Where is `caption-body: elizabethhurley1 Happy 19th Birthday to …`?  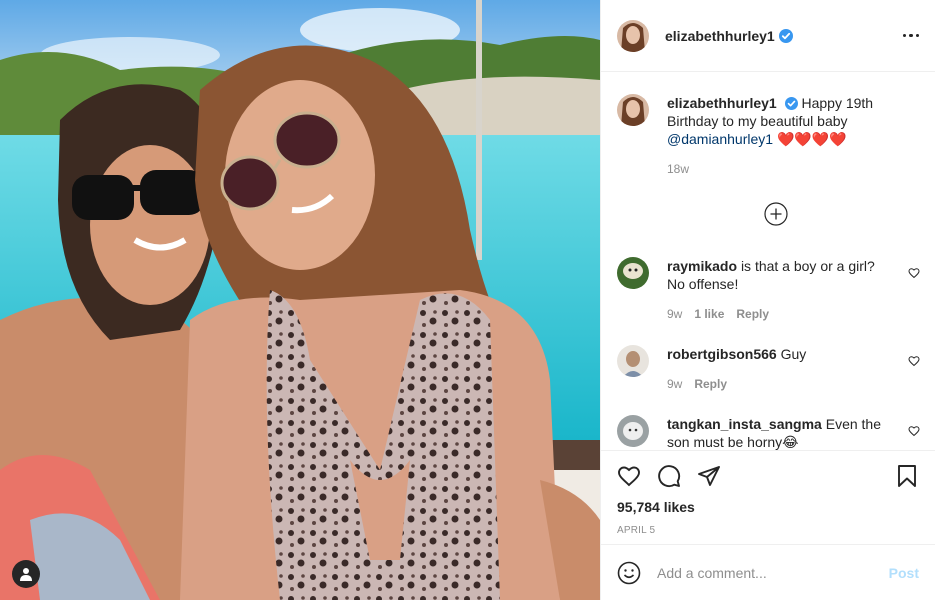
caption-body: elizabethhurley1 Happy 19th Birthday to … is located at coordinates (782, 136).